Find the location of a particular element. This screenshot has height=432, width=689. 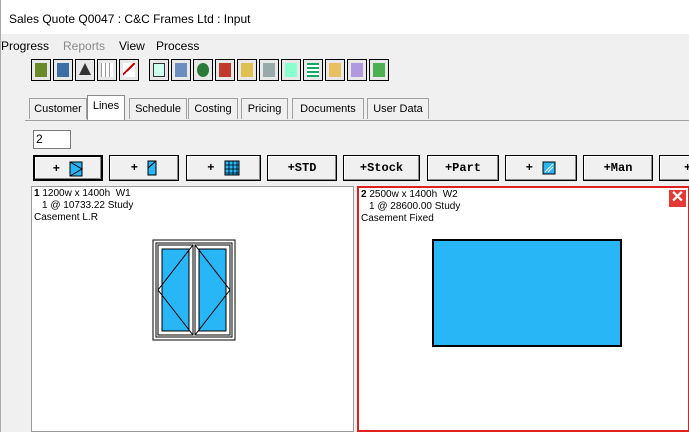

tab-user-data: User Data is located at coordinates (398, 108).